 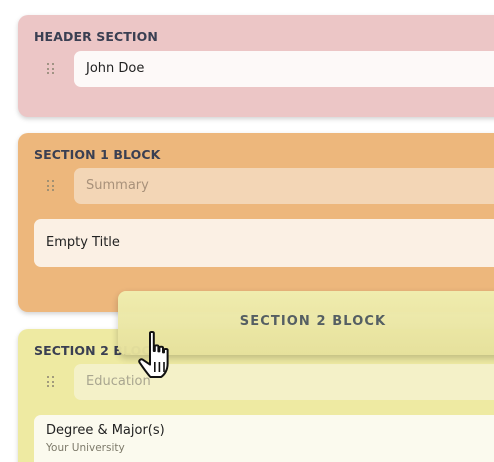 I want to click on section-2-item-title: Degree & Major(s), so click(x=105, y=430).